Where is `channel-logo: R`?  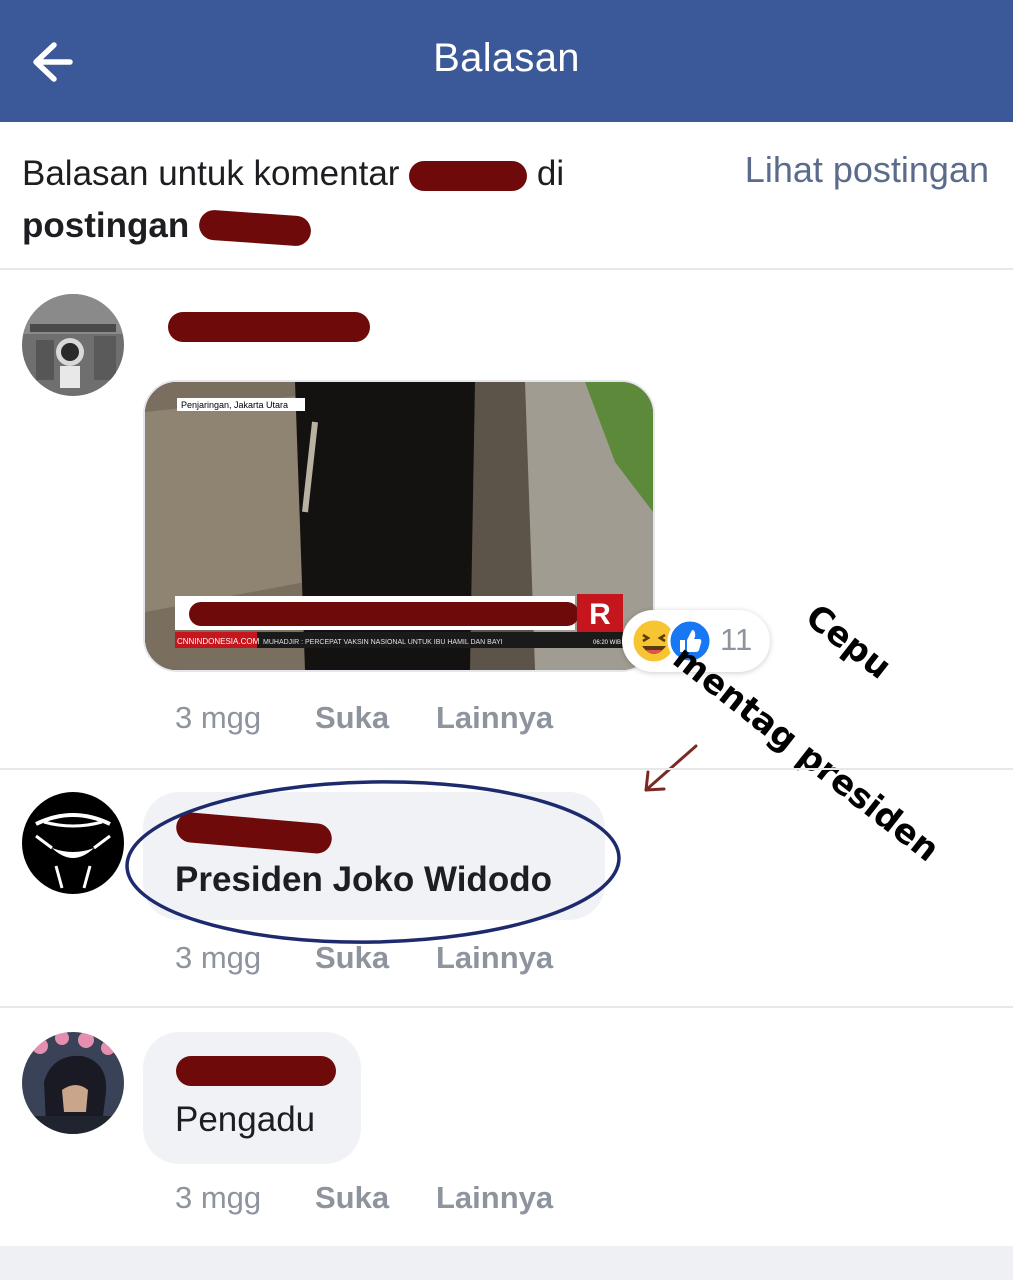
channel-logo: R is located at coordinates (600, 614).